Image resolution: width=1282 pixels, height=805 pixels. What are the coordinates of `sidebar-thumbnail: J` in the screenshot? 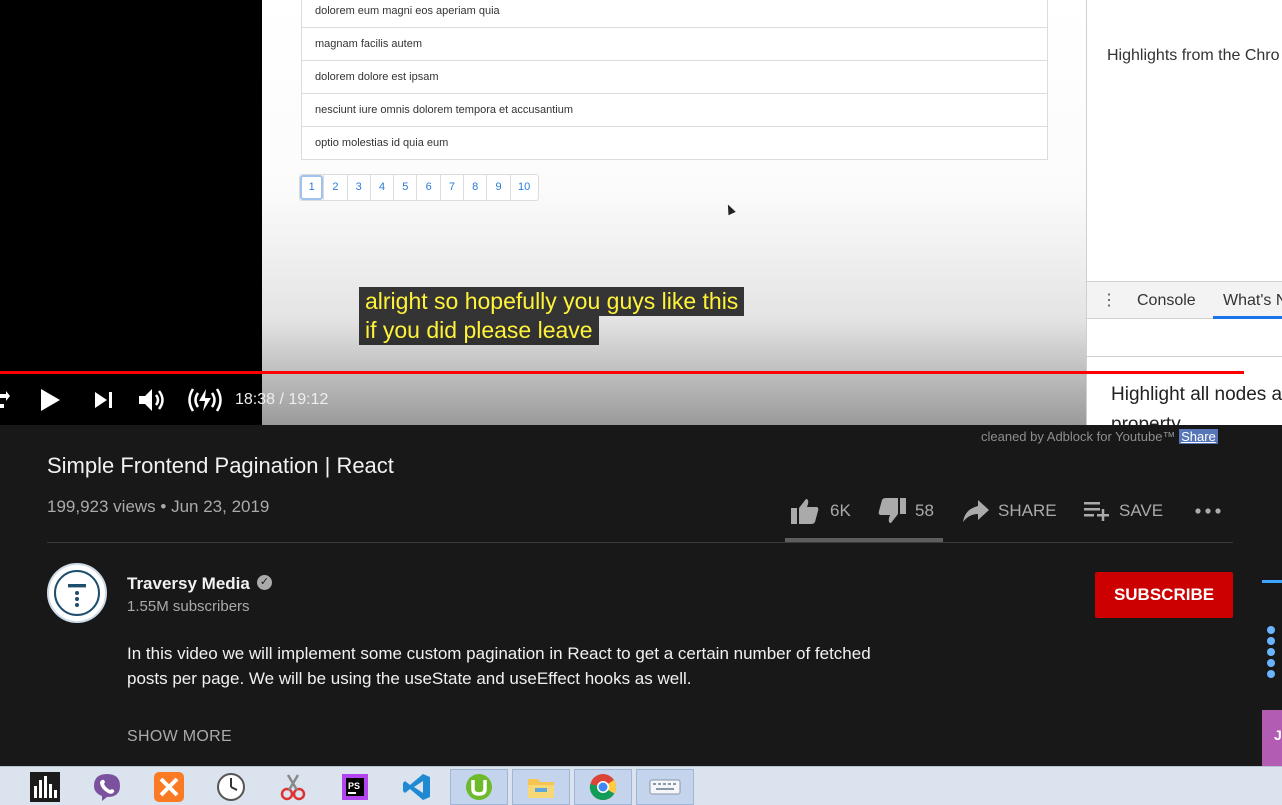 It's located at (1272, 738).